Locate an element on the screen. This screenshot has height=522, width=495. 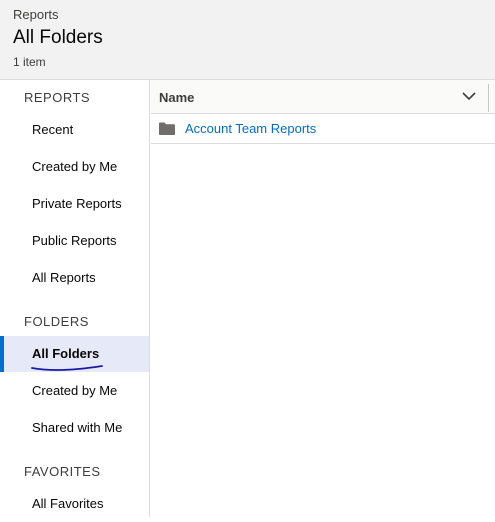
sidebar-section-folders: FOLDERS is located at coordinates (56, 321).